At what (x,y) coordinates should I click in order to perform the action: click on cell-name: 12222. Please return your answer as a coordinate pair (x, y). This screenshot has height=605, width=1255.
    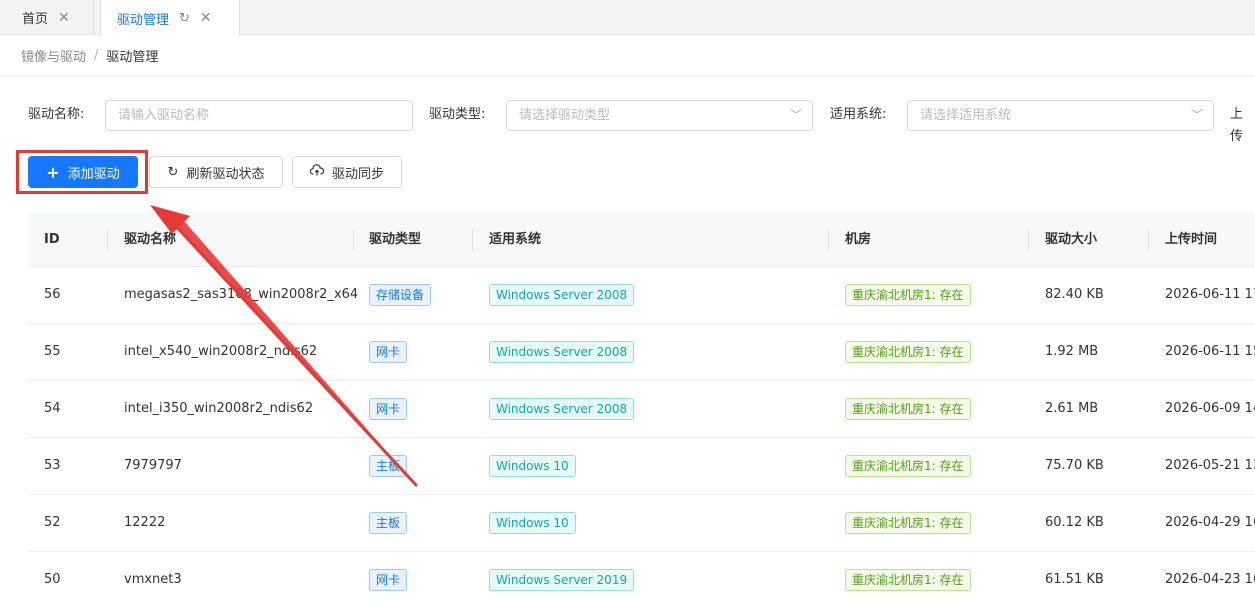
    Looking at the image, I should click on (145, 522).